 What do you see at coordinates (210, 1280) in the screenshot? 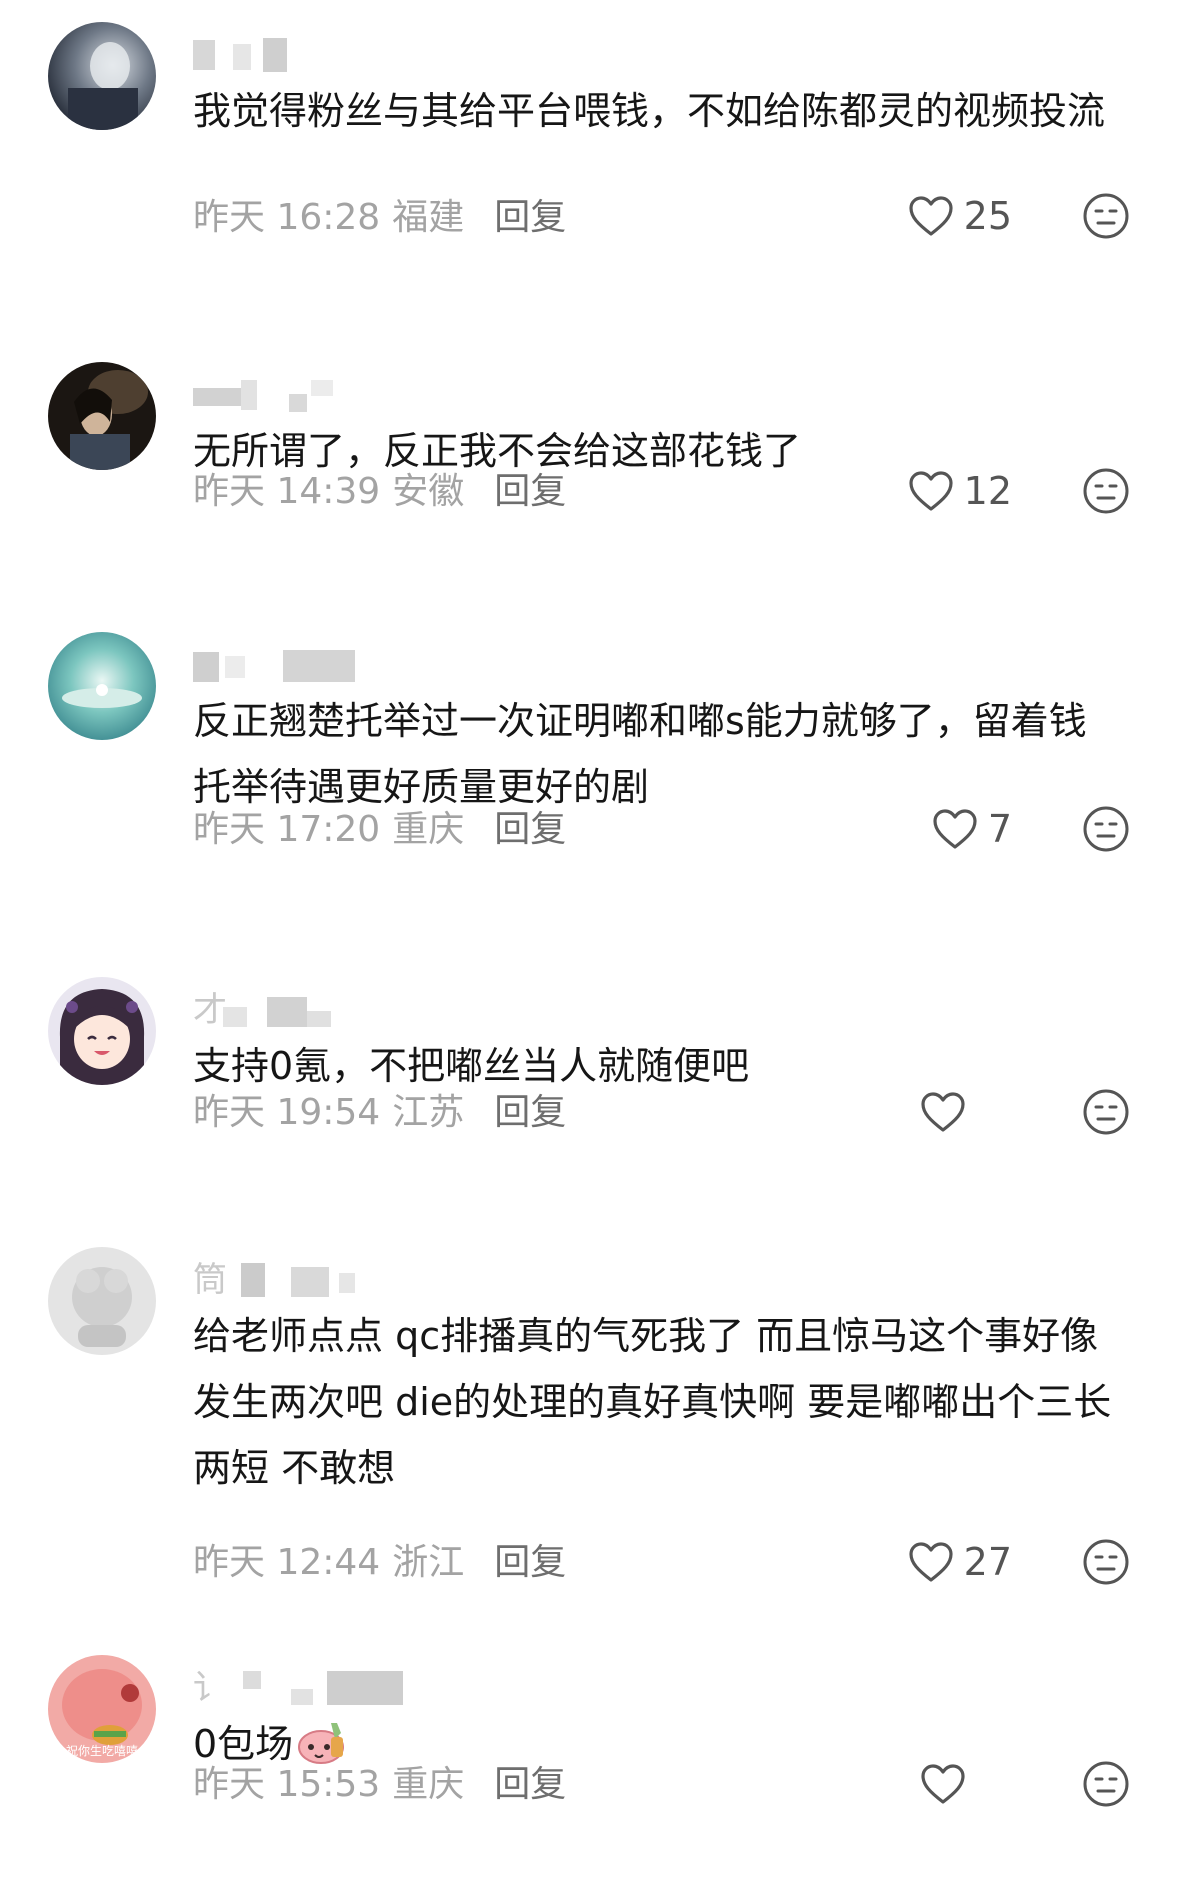
I see `username-visible-char: 筒` at bounding box center [210, 1280].